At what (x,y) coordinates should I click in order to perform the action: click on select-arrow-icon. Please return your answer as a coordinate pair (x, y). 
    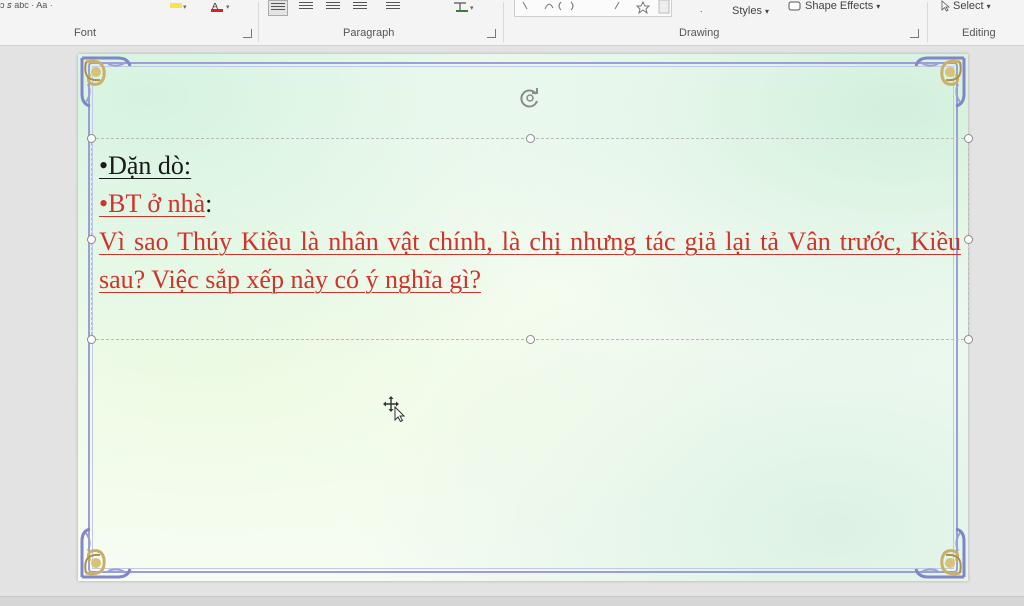
    Looking at the image, I should click on (945, 6).